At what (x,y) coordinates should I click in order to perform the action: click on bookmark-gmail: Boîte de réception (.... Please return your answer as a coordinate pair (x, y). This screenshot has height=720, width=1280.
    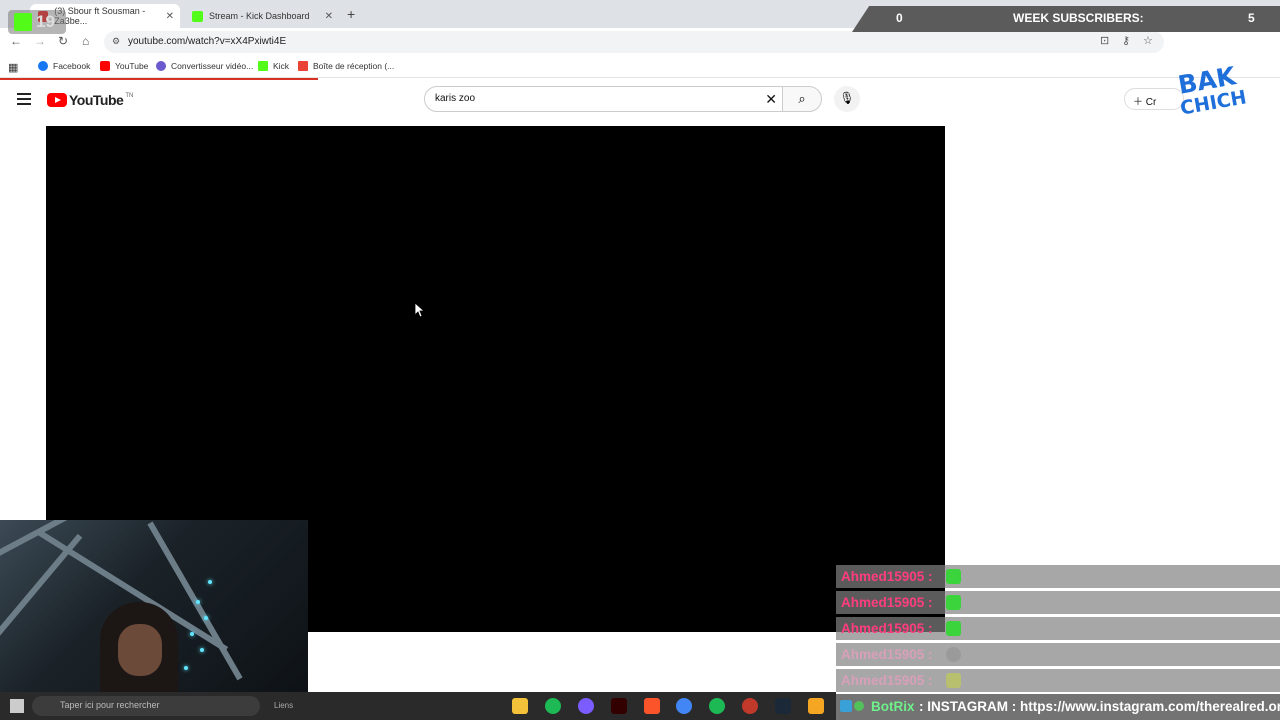
    Looking at the image, I should click on (346, 66).